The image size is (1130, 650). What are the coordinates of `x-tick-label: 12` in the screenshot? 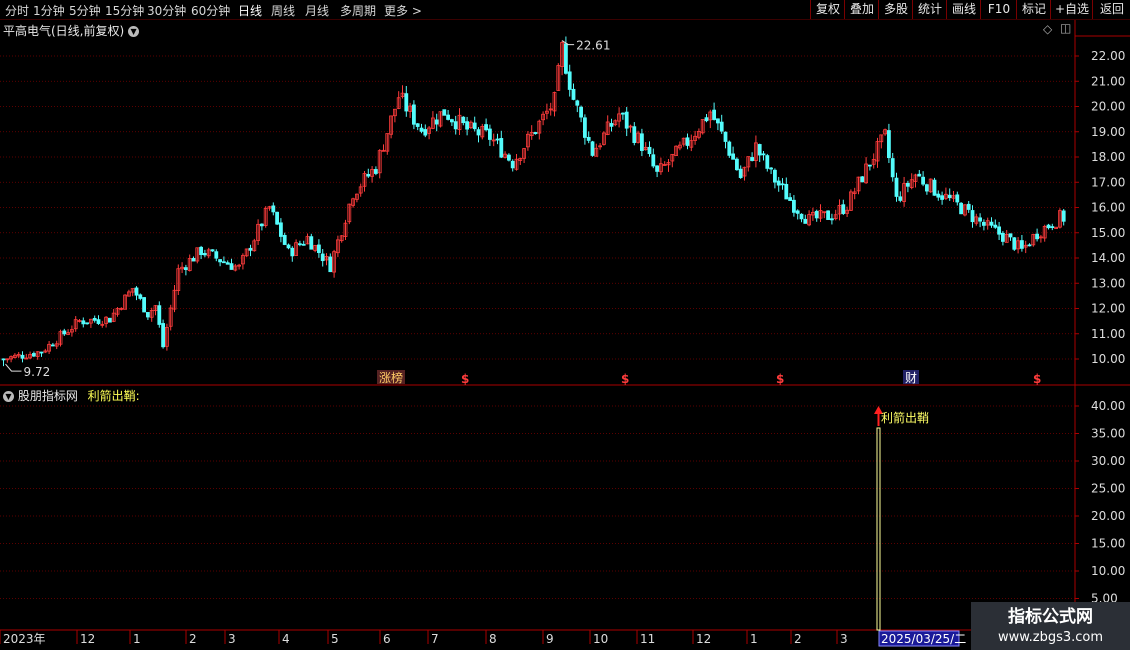 It's located at (87, 639).